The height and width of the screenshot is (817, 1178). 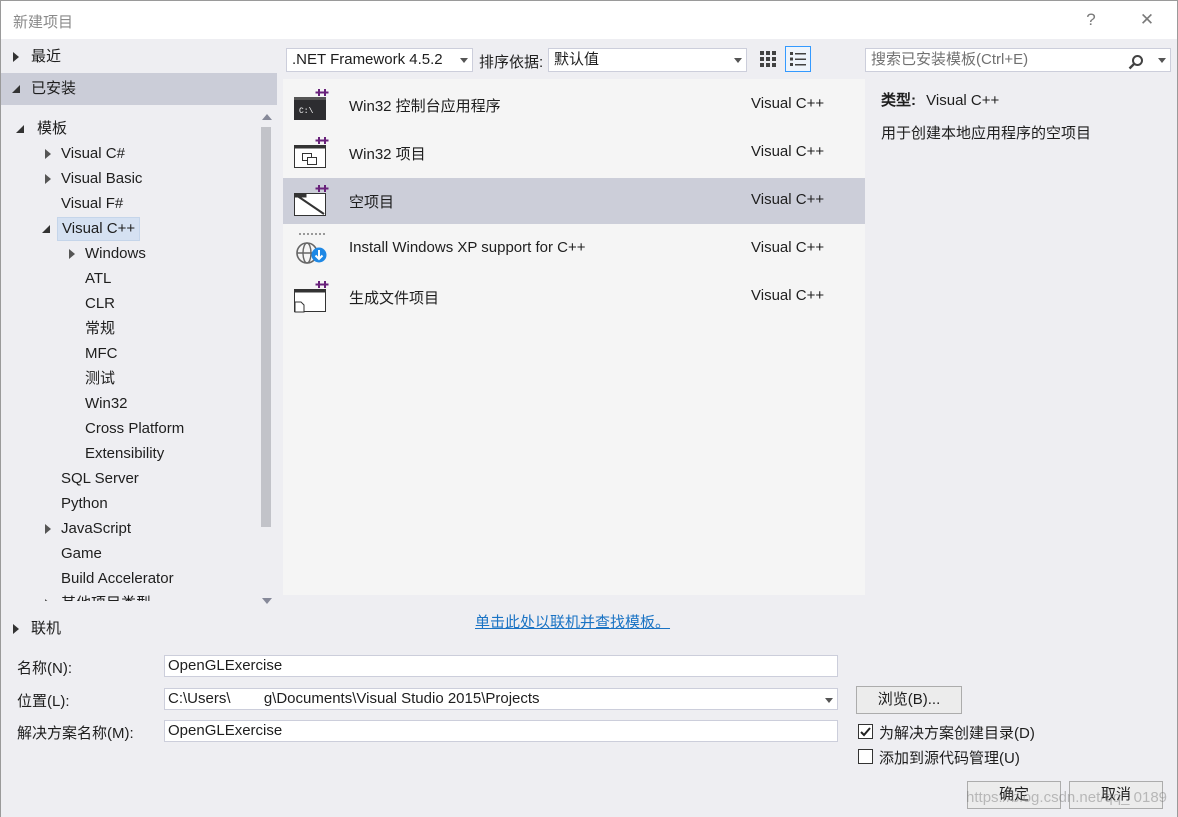 What do you see at coordinates (311, 105) in the screenshot?
I see `console-app-icon: C:\` at bounding box center [311, 105].